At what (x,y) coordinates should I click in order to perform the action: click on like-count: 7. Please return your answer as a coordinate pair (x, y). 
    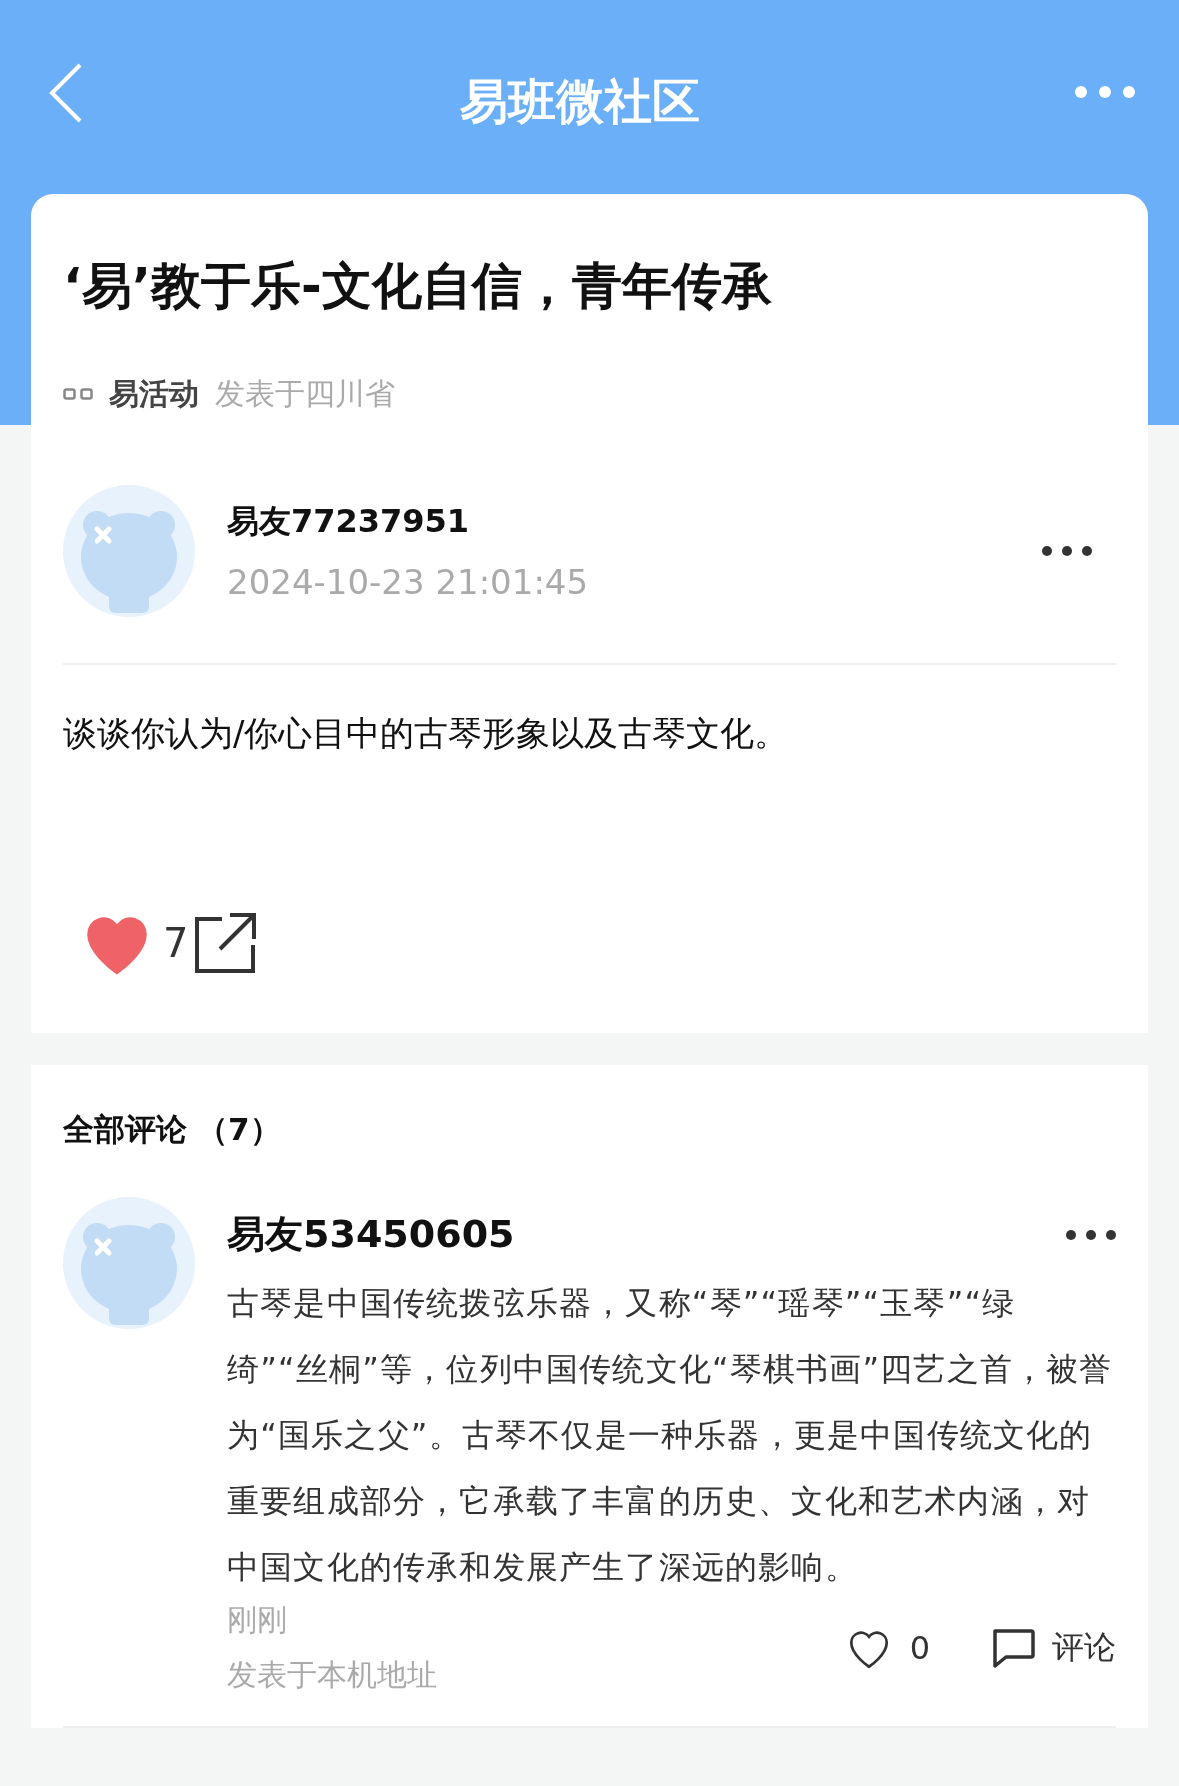
    Looking at the image, I should click on (176, 943).